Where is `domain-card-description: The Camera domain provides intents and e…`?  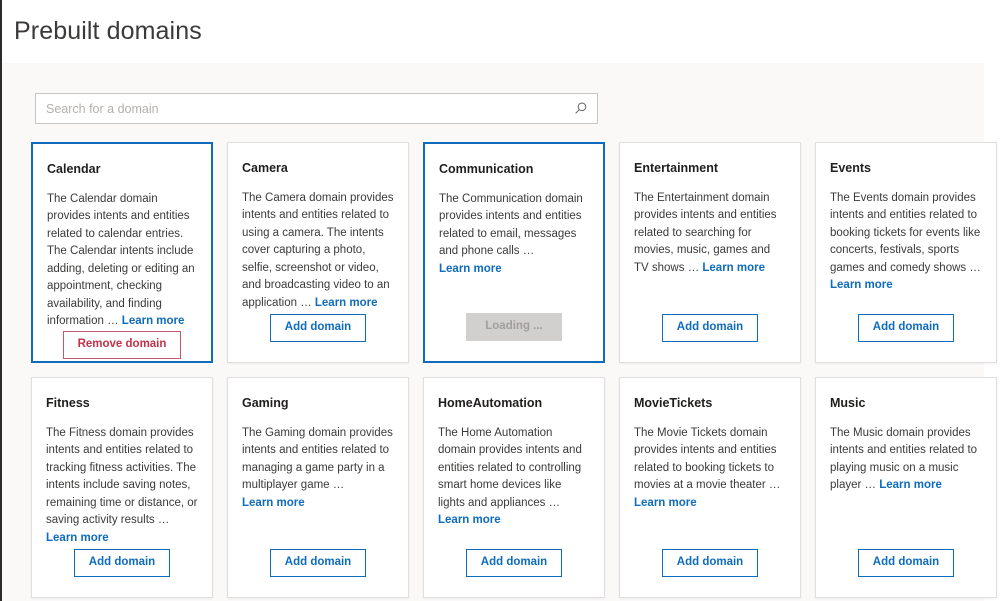
domain-card-description: The Camera domain provides intents and e… is located at coordinates (318, 251).